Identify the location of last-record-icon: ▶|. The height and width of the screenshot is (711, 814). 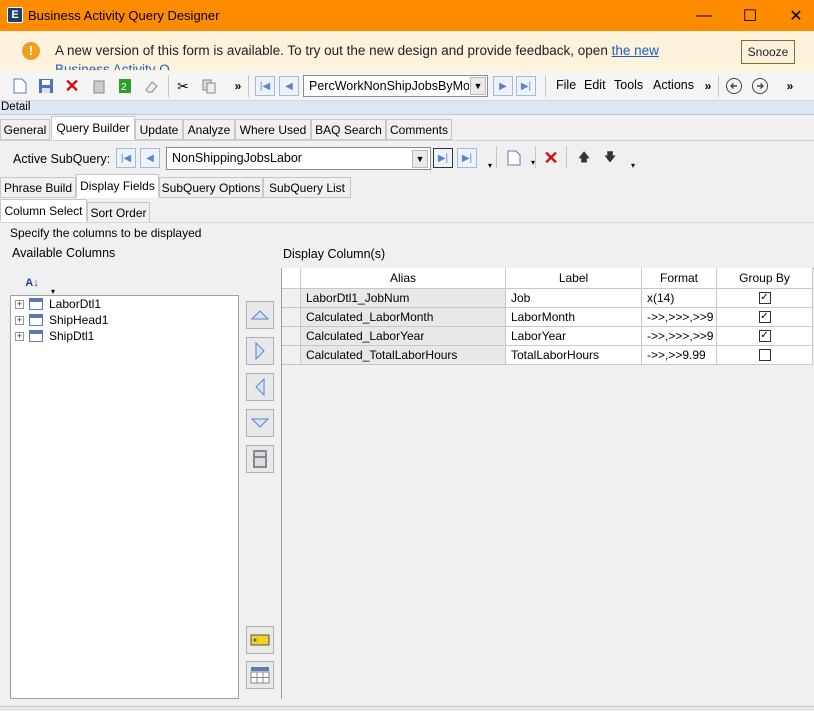
(526, 86).